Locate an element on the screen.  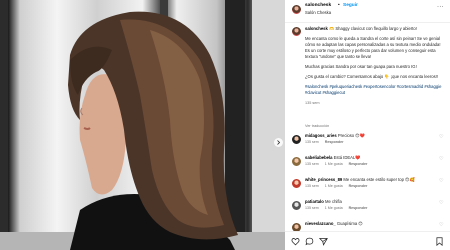
next-photo-button is located at coordinates (278, 142).